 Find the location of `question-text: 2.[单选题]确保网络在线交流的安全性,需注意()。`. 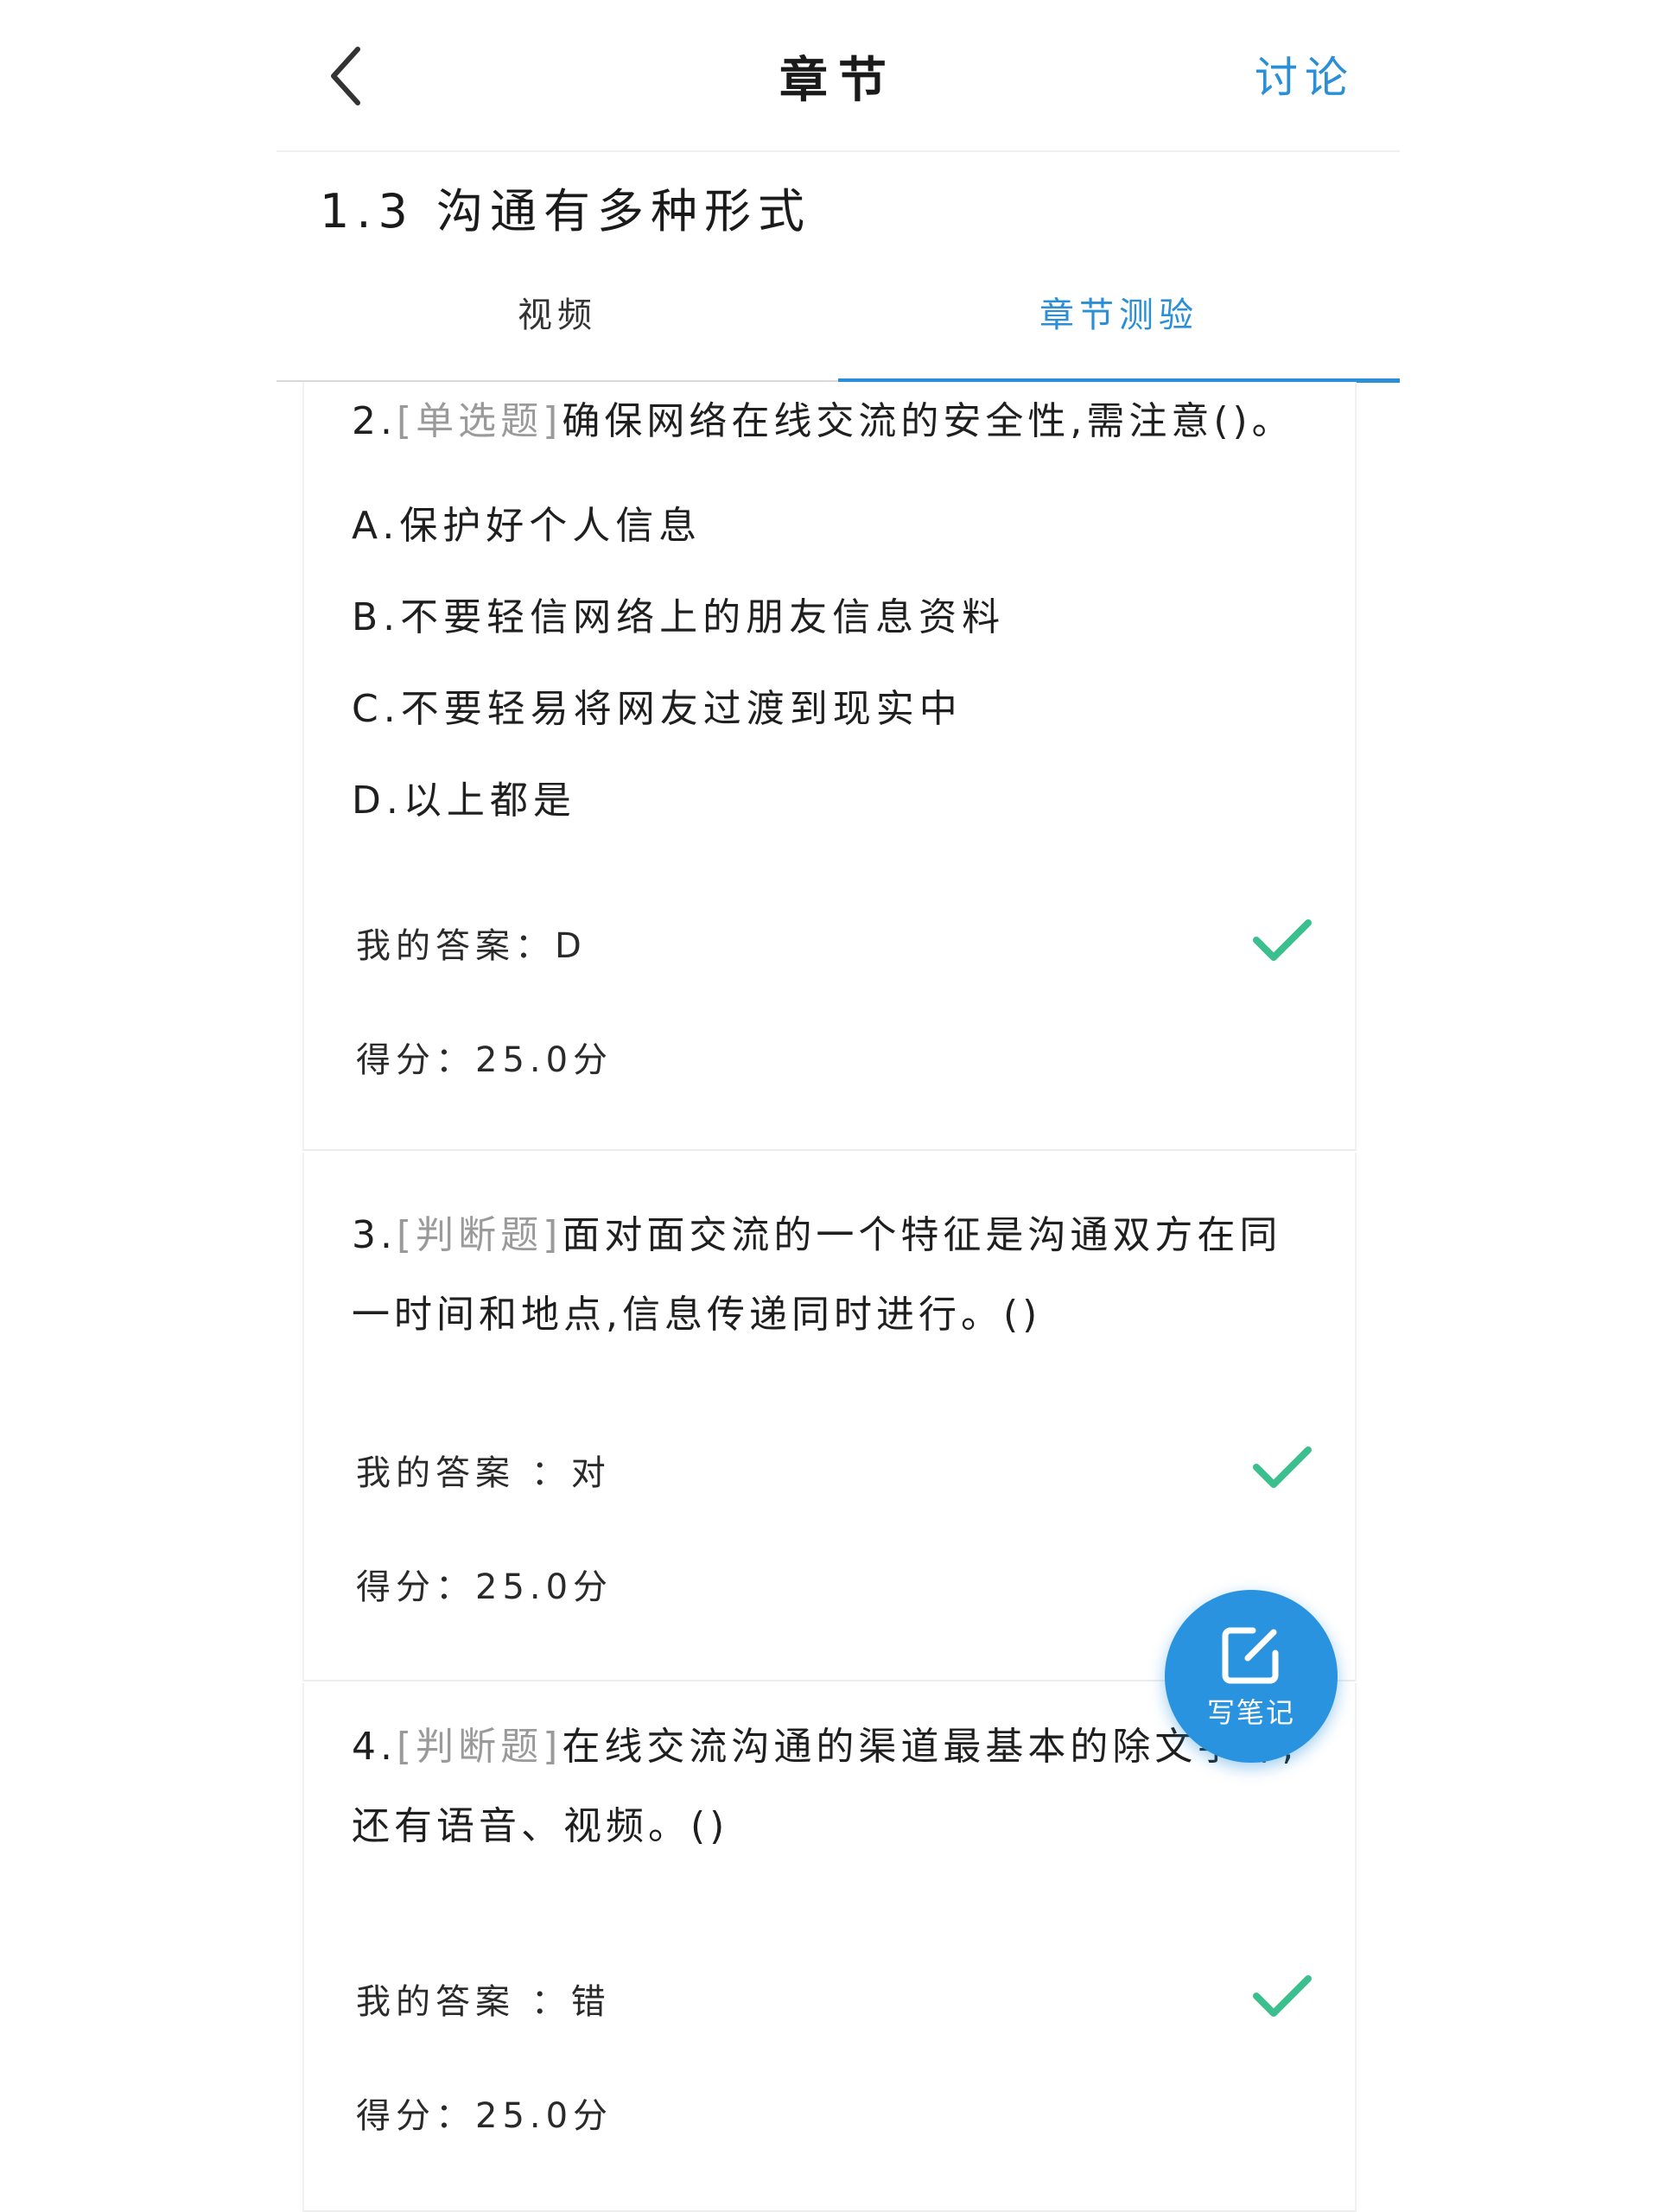

question-text: 2.[单选题]确保网络在线交流的安全性,需注意()。 is located at coordinates (827, 421).